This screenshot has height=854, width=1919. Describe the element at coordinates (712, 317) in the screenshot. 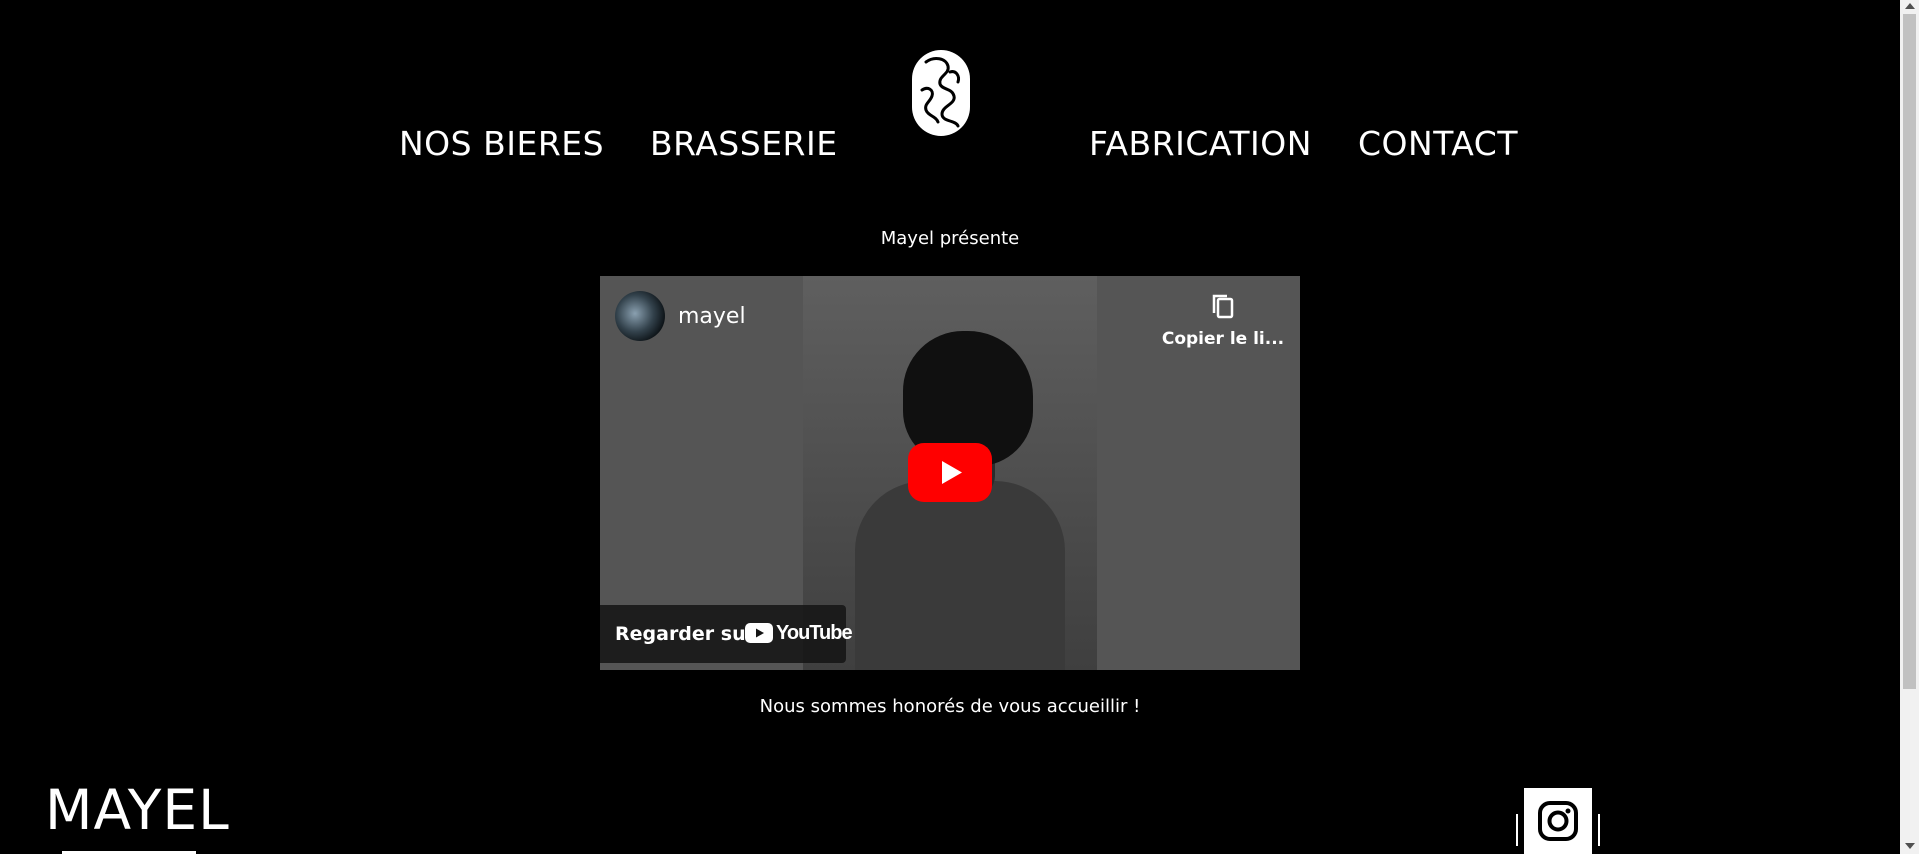

I see `channel-name: mayel` at that location.